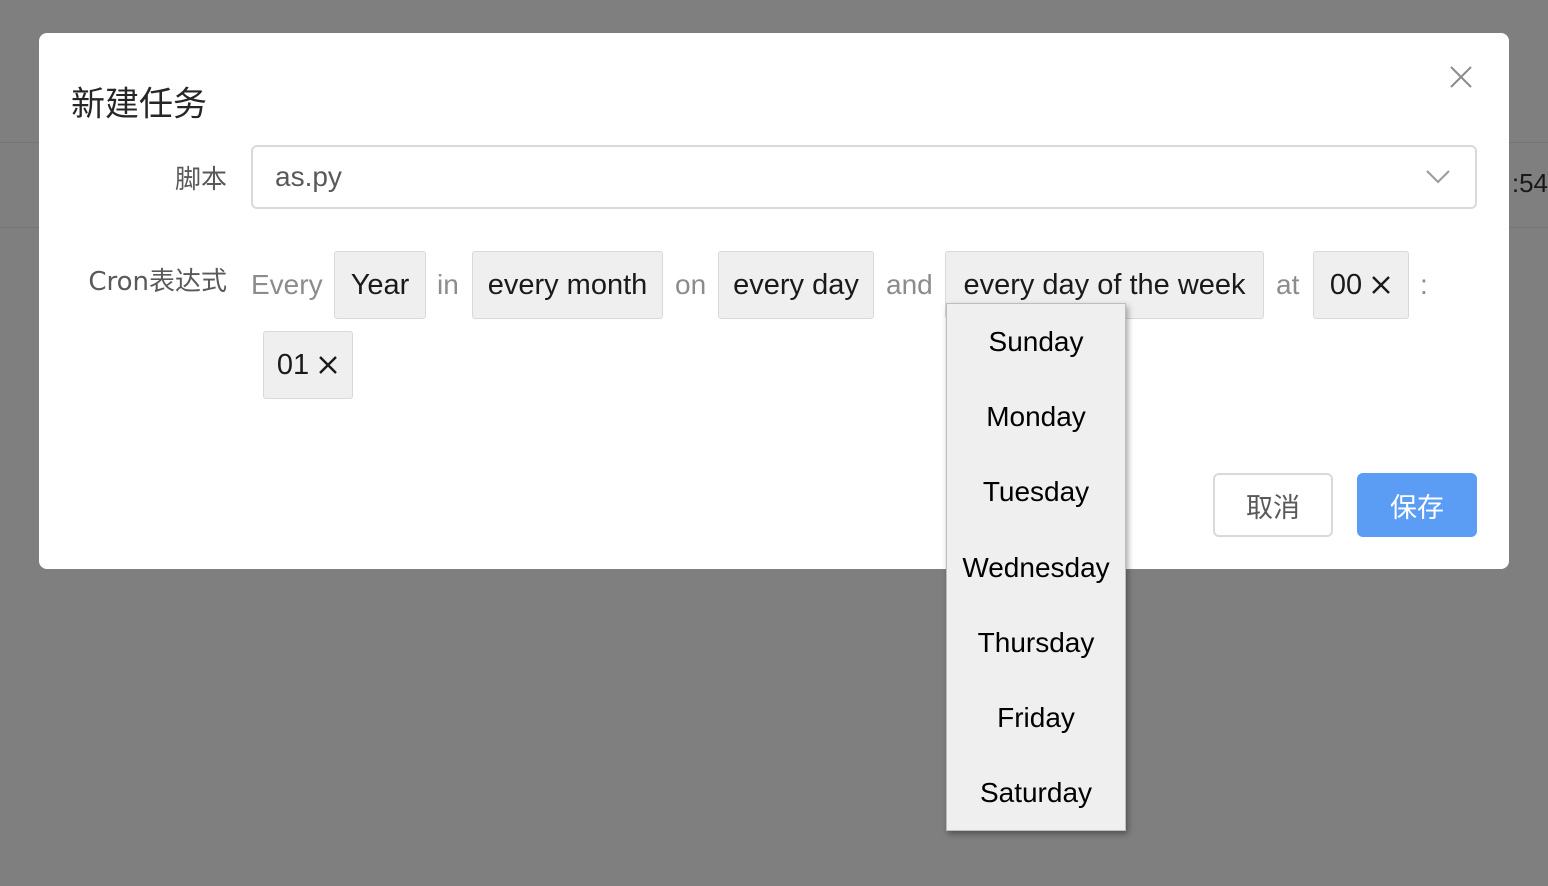 The width and height of the screenshot is (1548, 886). Describe the element at coordinates (1438, 177) in the screenshot. I see `chevron-down-icon` at that location.